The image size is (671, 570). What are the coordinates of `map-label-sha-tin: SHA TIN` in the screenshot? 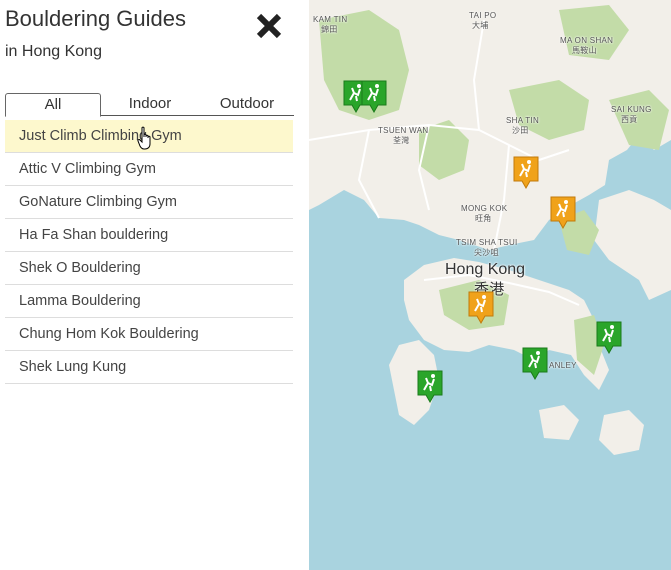 It's located at (523, 120).